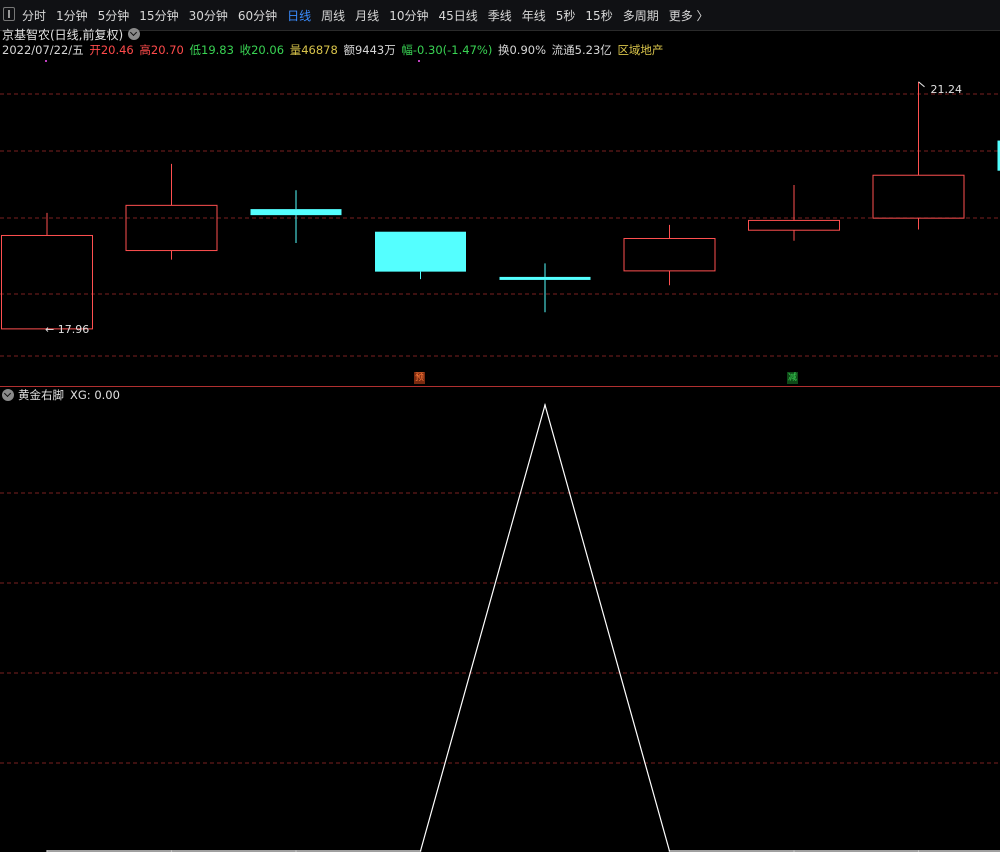  What do you see at coordinates (419, 378) in the screenshot?
I see `event-marker-0: 预` at bounding box center [419, 378].